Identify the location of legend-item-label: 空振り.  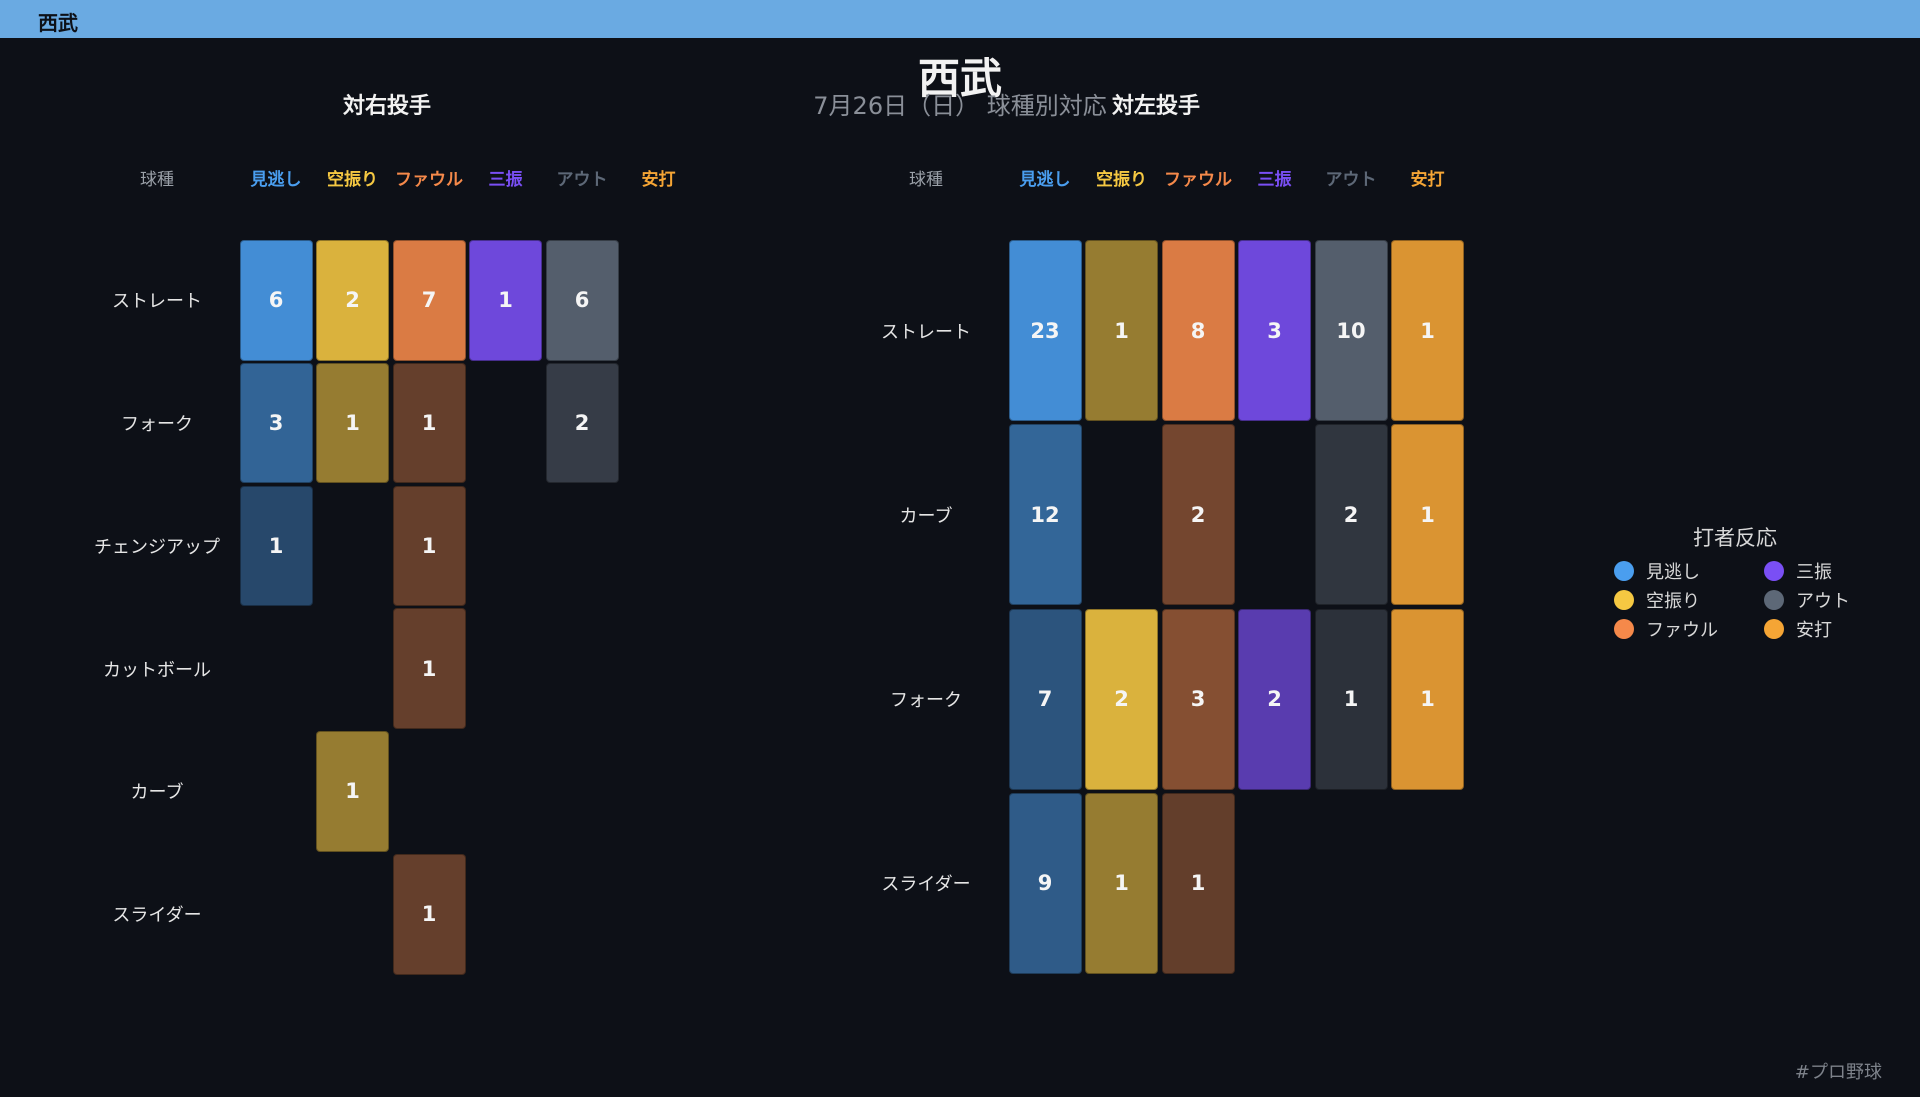
(1673, 601).